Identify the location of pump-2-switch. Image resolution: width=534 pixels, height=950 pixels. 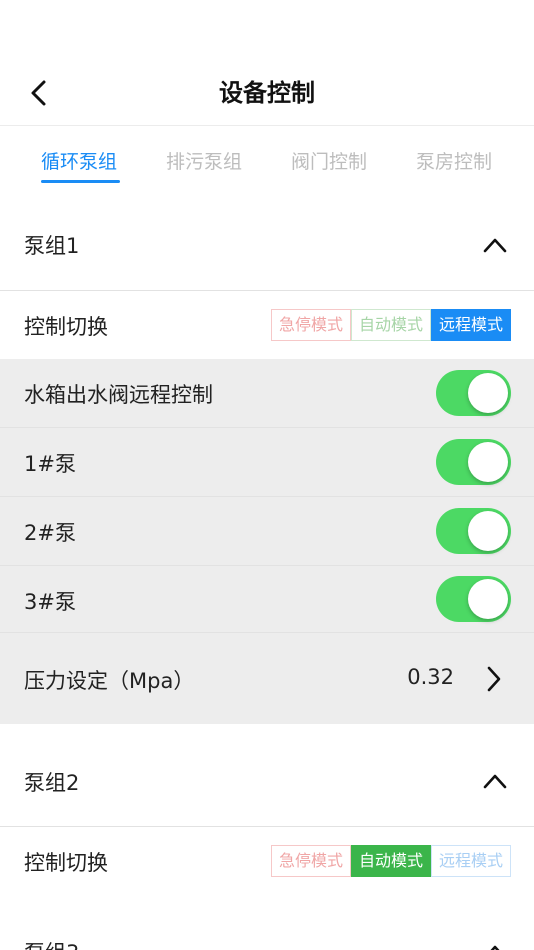
(473, 531).